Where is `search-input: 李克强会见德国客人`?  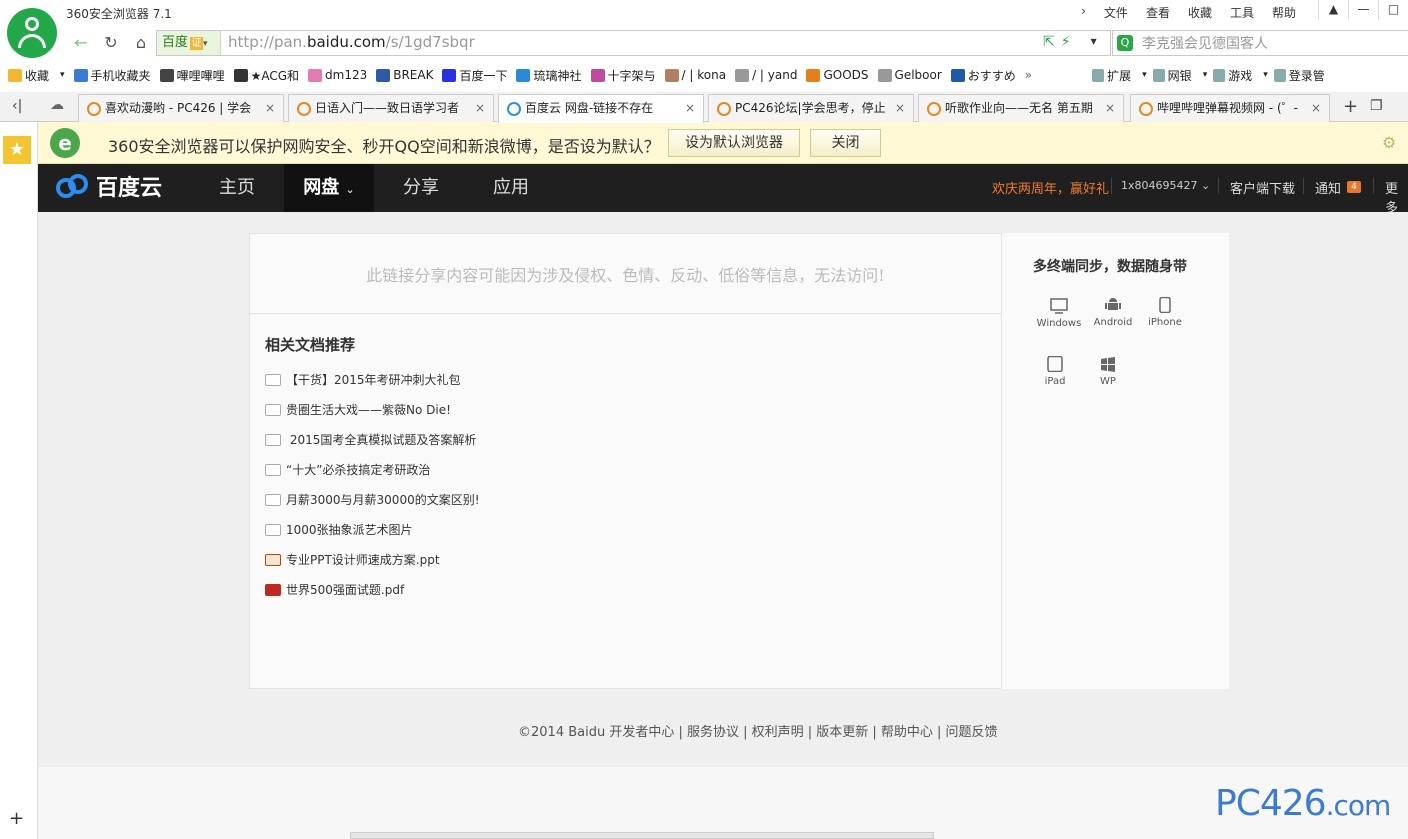
search-input: 李克强会见德国客人 is located at coordinates (1205, 43).